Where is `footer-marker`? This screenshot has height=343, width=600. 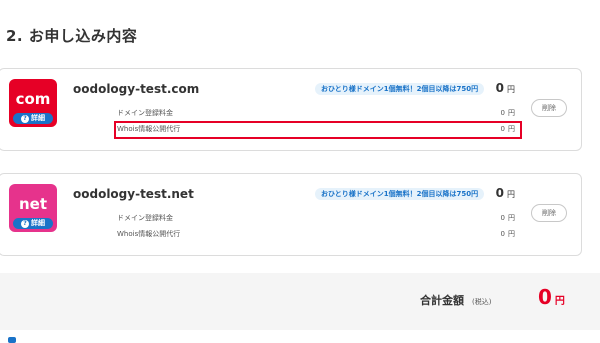 footer-marker is located at coordinates (12, 340).